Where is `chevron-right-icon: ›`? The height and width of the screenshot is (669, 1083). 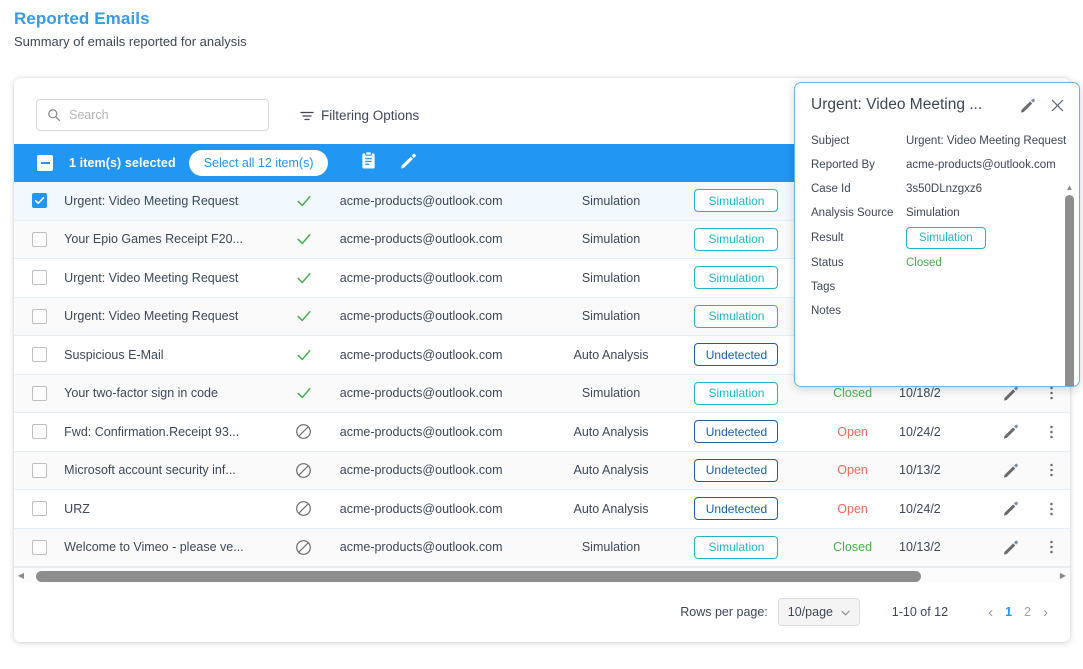 chevron-right-icon: › is located at coordinates (1045, 612).